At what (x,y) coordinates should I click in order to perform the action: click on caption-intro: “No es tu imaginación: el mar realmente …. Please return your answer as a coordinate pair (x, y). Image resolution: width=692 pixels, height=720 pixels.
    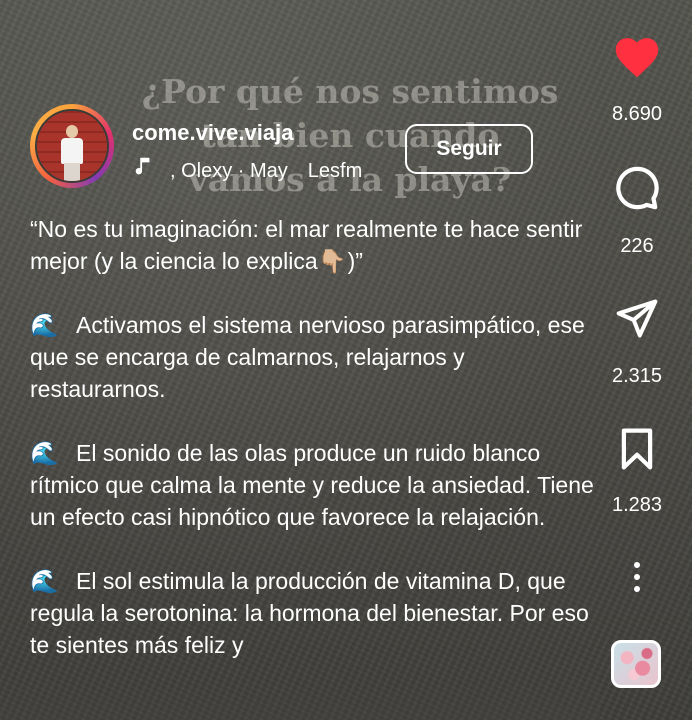
    Looking at the image, I should click on (312, 245).